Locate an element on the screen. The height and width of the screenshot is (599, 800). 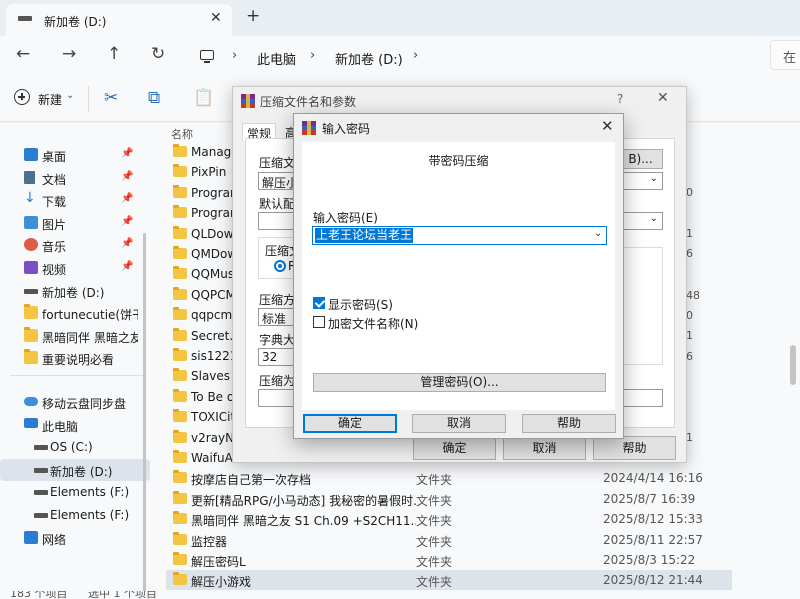
file-date: 2025/8/11 22:57 is located at coordinates (653, 539).